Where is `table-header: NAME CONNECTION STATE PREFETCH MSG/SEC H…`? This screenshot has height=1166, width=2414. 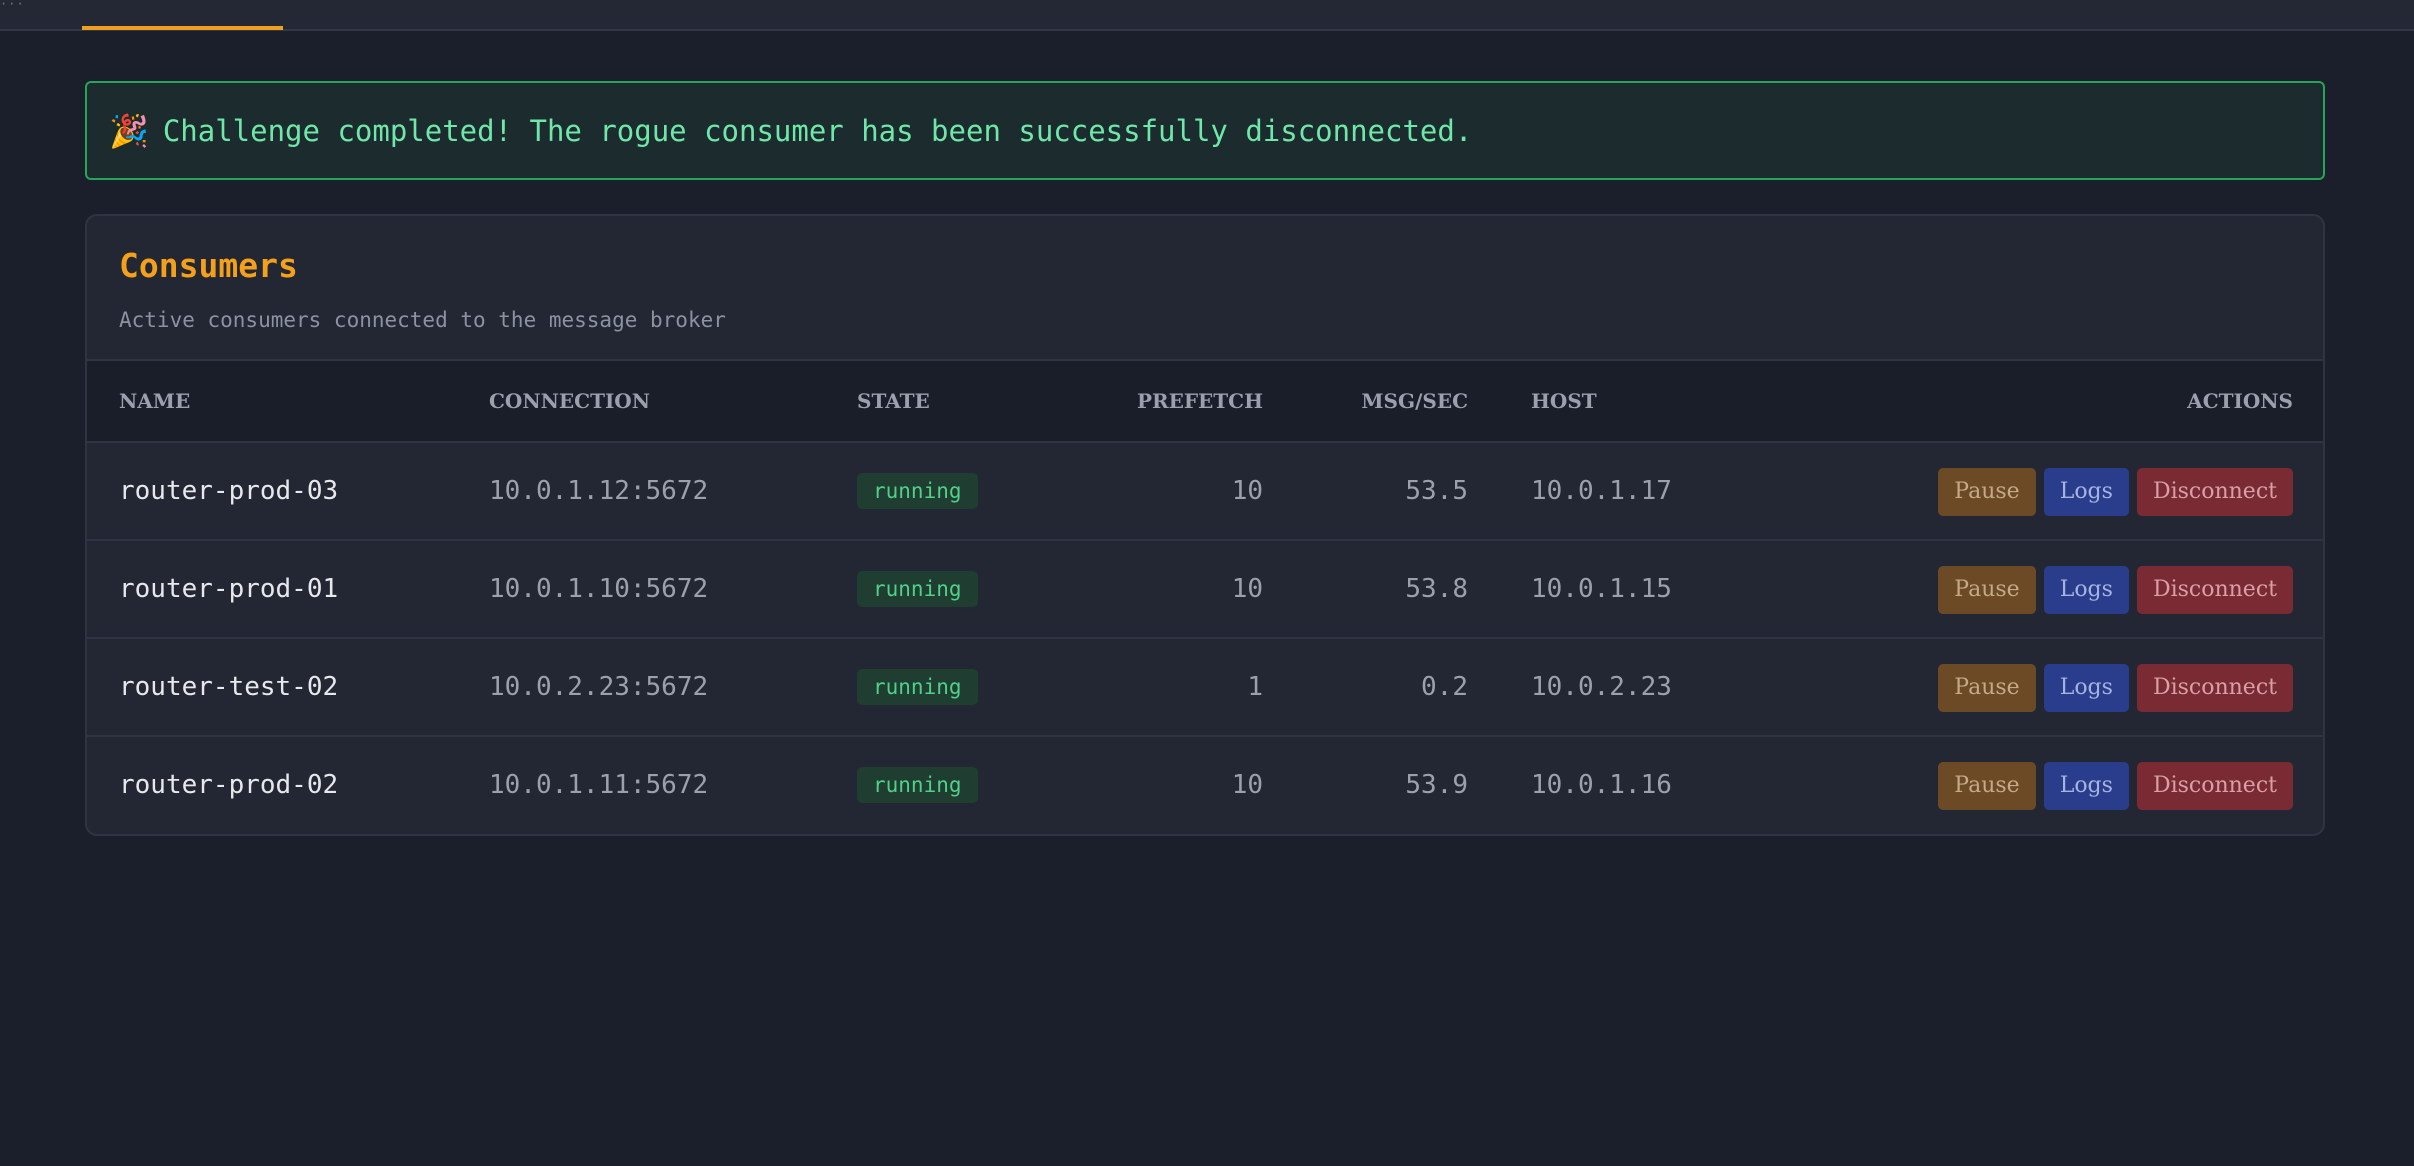 table-header: NAME CONNECTION STATE PREFETCH MSG/SEC H… is located at coordinates (1205, 402).